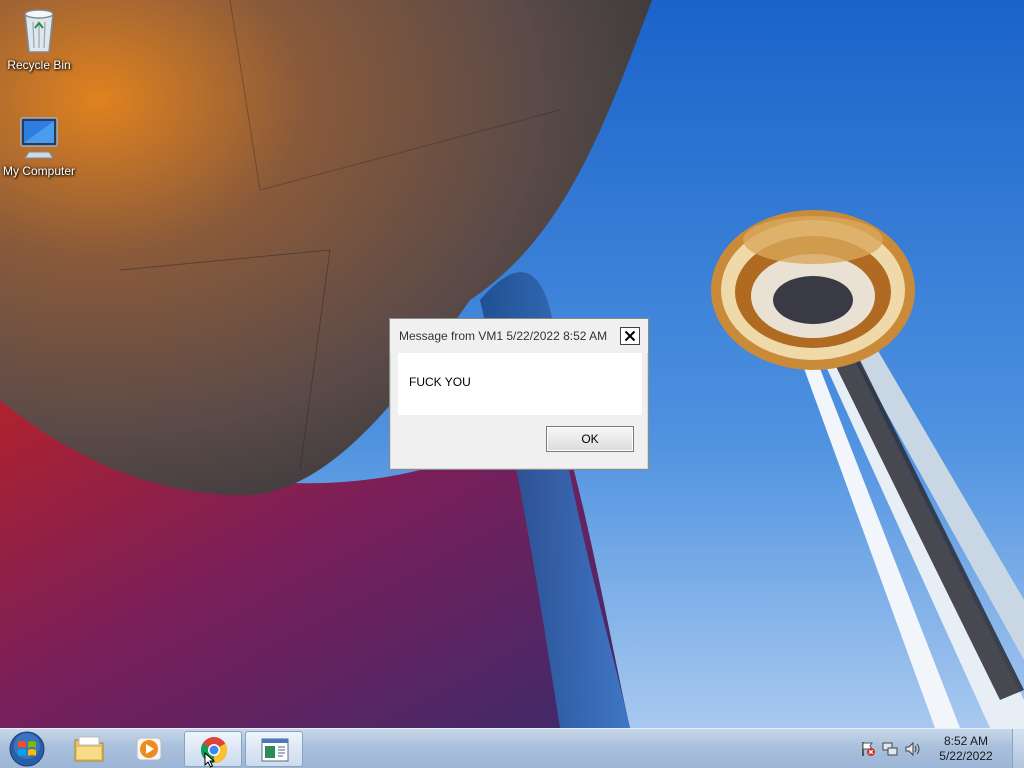  What do you see at coordinates (520, 384) in the screenshot?
I see `dialog-body: FUCK YOU` at bounding box center [520, 384].